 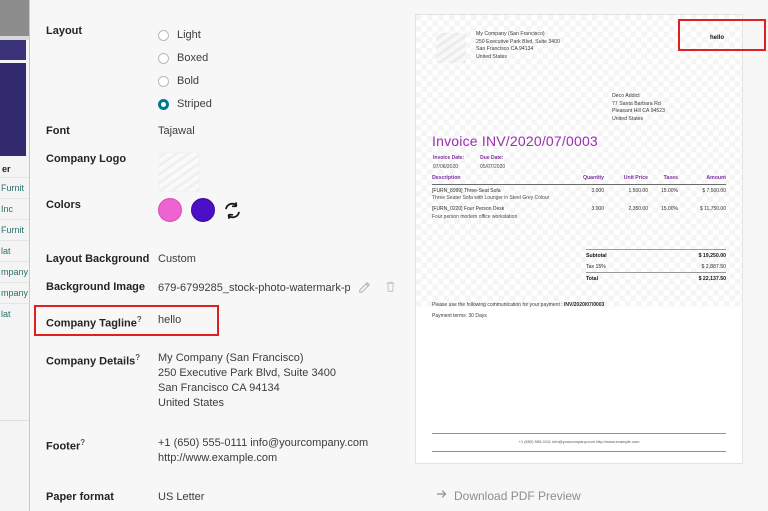 I want to click on preview-due-date: Due Date: 05/07/2020, so click(x=492, y=162).